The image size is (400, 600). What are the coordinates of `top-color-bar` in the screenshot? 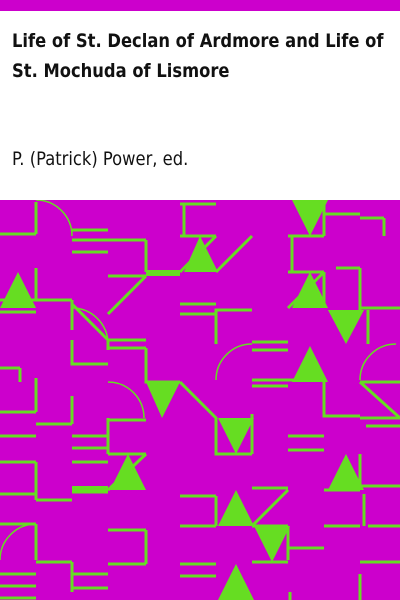 It's located at (200, 5).